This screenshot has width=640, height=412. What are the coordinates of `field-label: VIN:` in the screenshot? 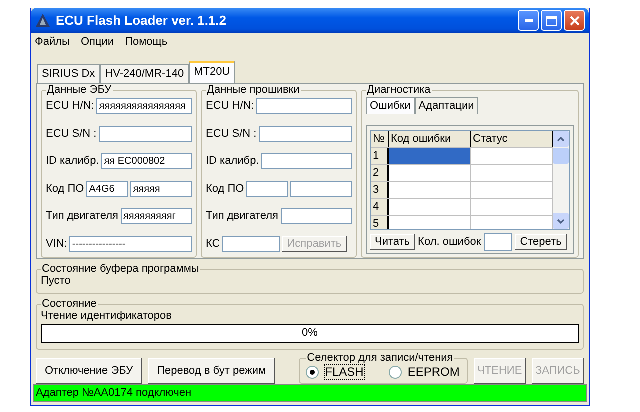 It's located at (57, 244).